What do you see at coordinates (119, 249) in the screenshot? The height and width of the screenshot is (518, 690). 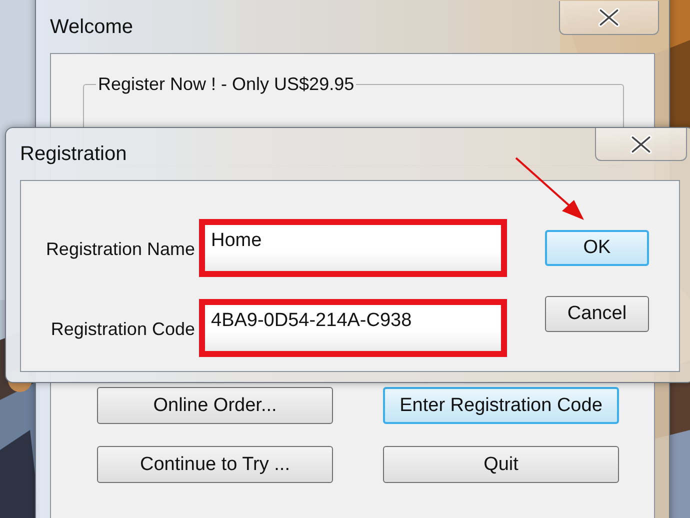 I see `field-label: Registration Name` at bounding box center [119, 249].